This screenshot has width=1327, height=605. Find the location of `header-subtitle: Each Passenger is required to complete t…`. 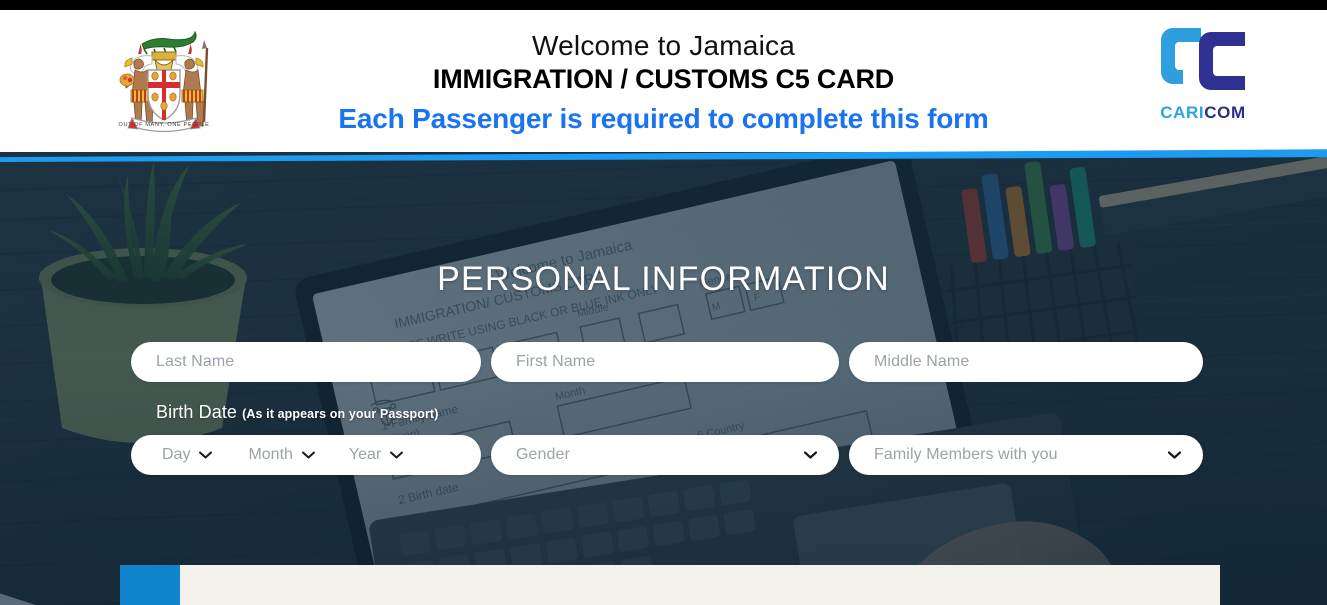

header-subtitle: Each Passenger is required to complete t… is located at coordinates (663, 118).